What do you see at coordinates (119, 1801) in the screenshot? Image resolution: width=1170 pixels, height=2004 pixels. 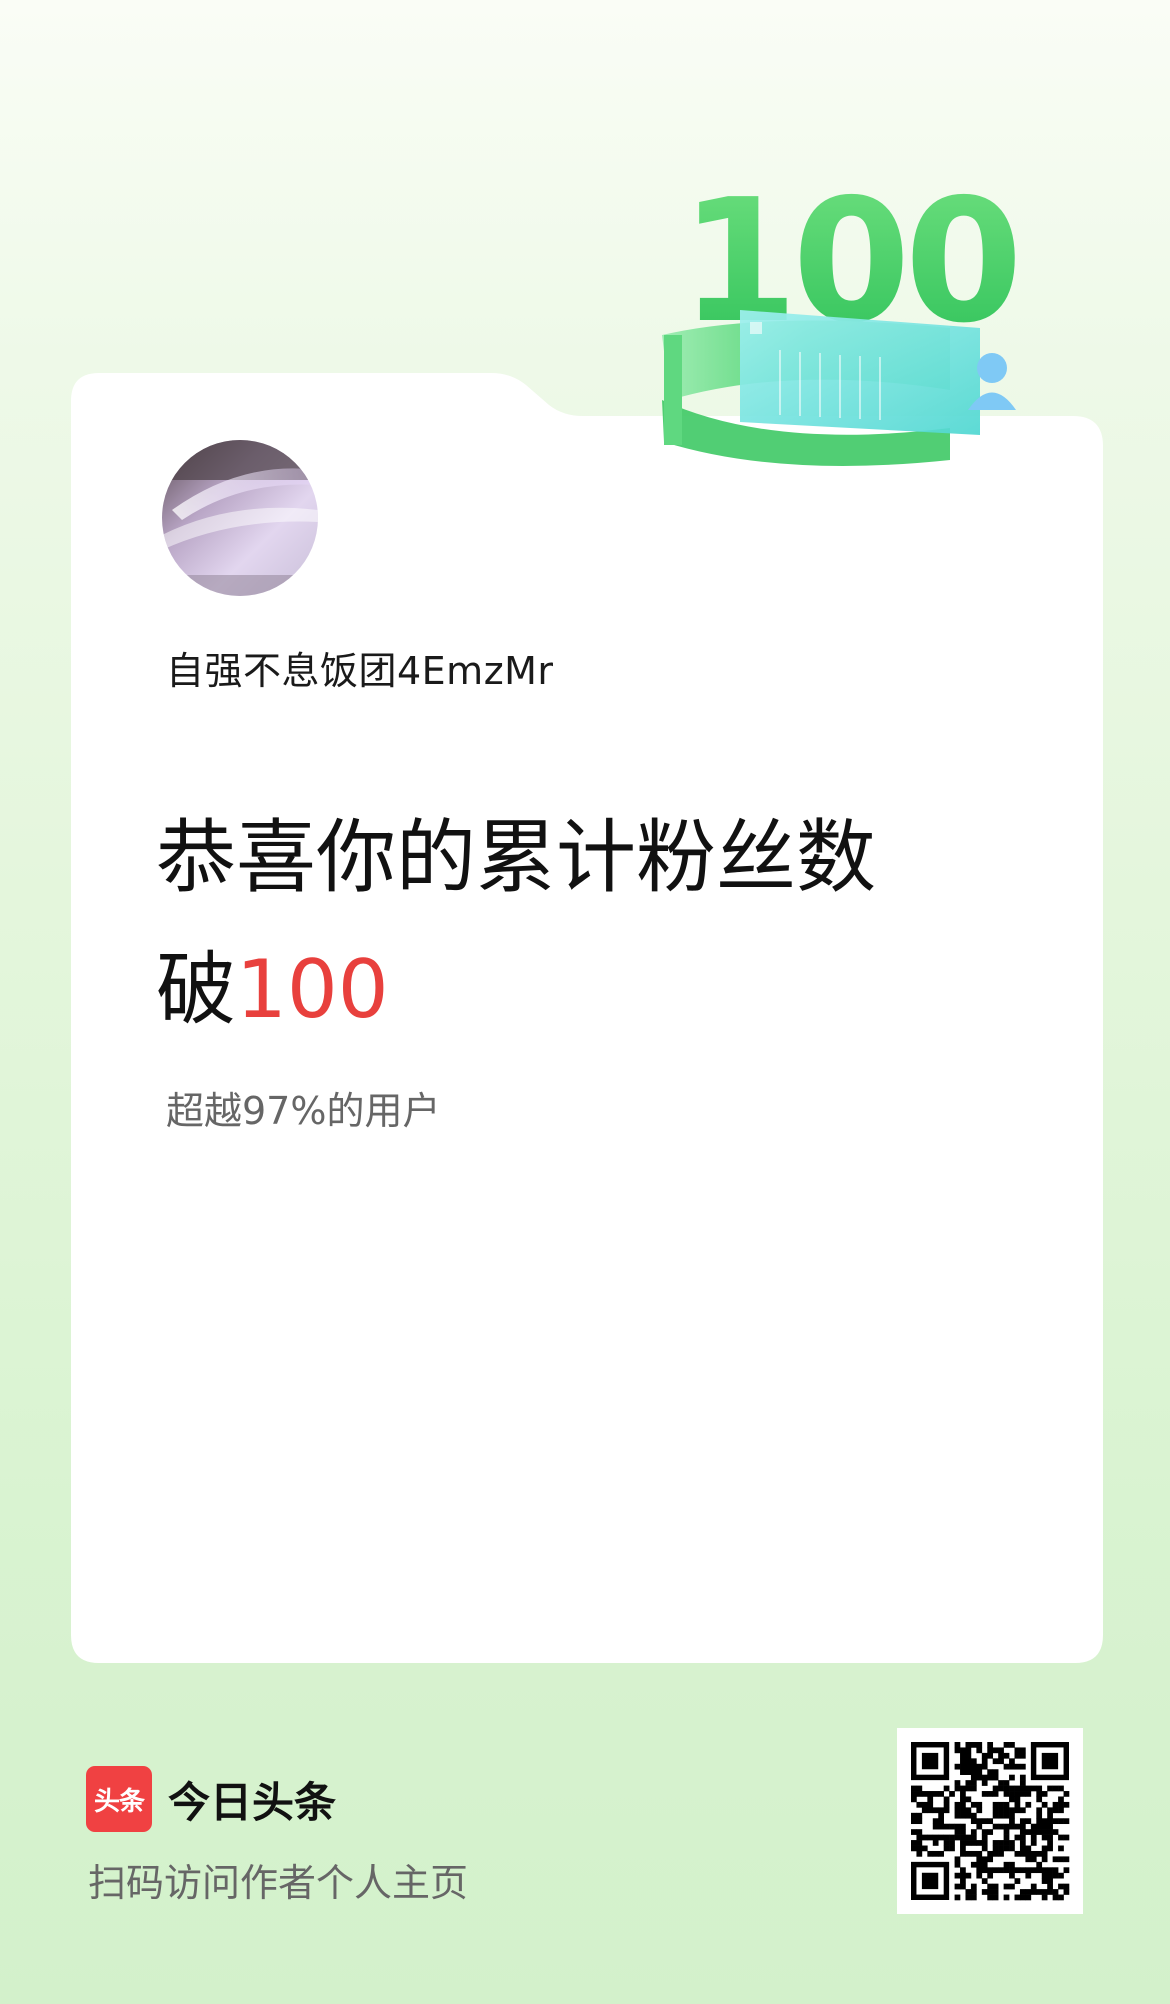 I see `logo-text: 头条` at bounding box center [119, 1801].